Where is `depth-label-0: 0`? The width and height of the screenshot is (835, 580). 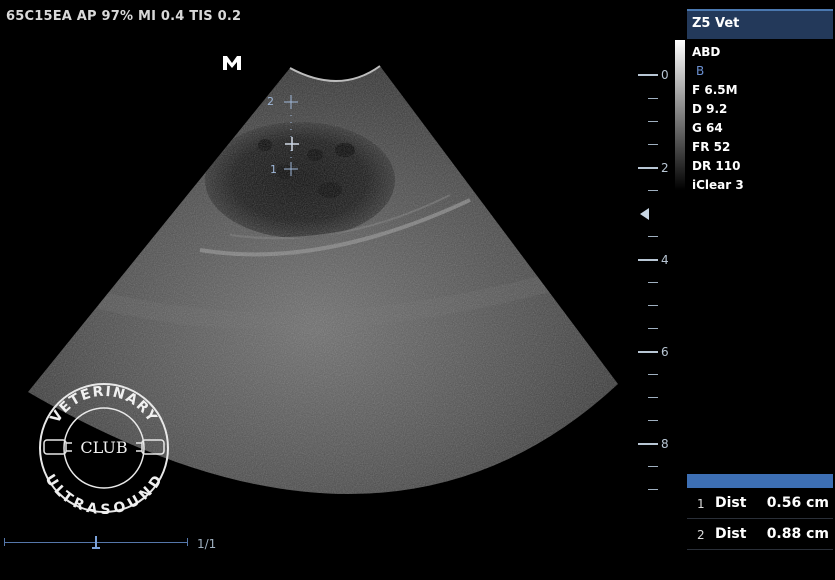
depth-label-0: 0 is located at coordinates (665, 75).